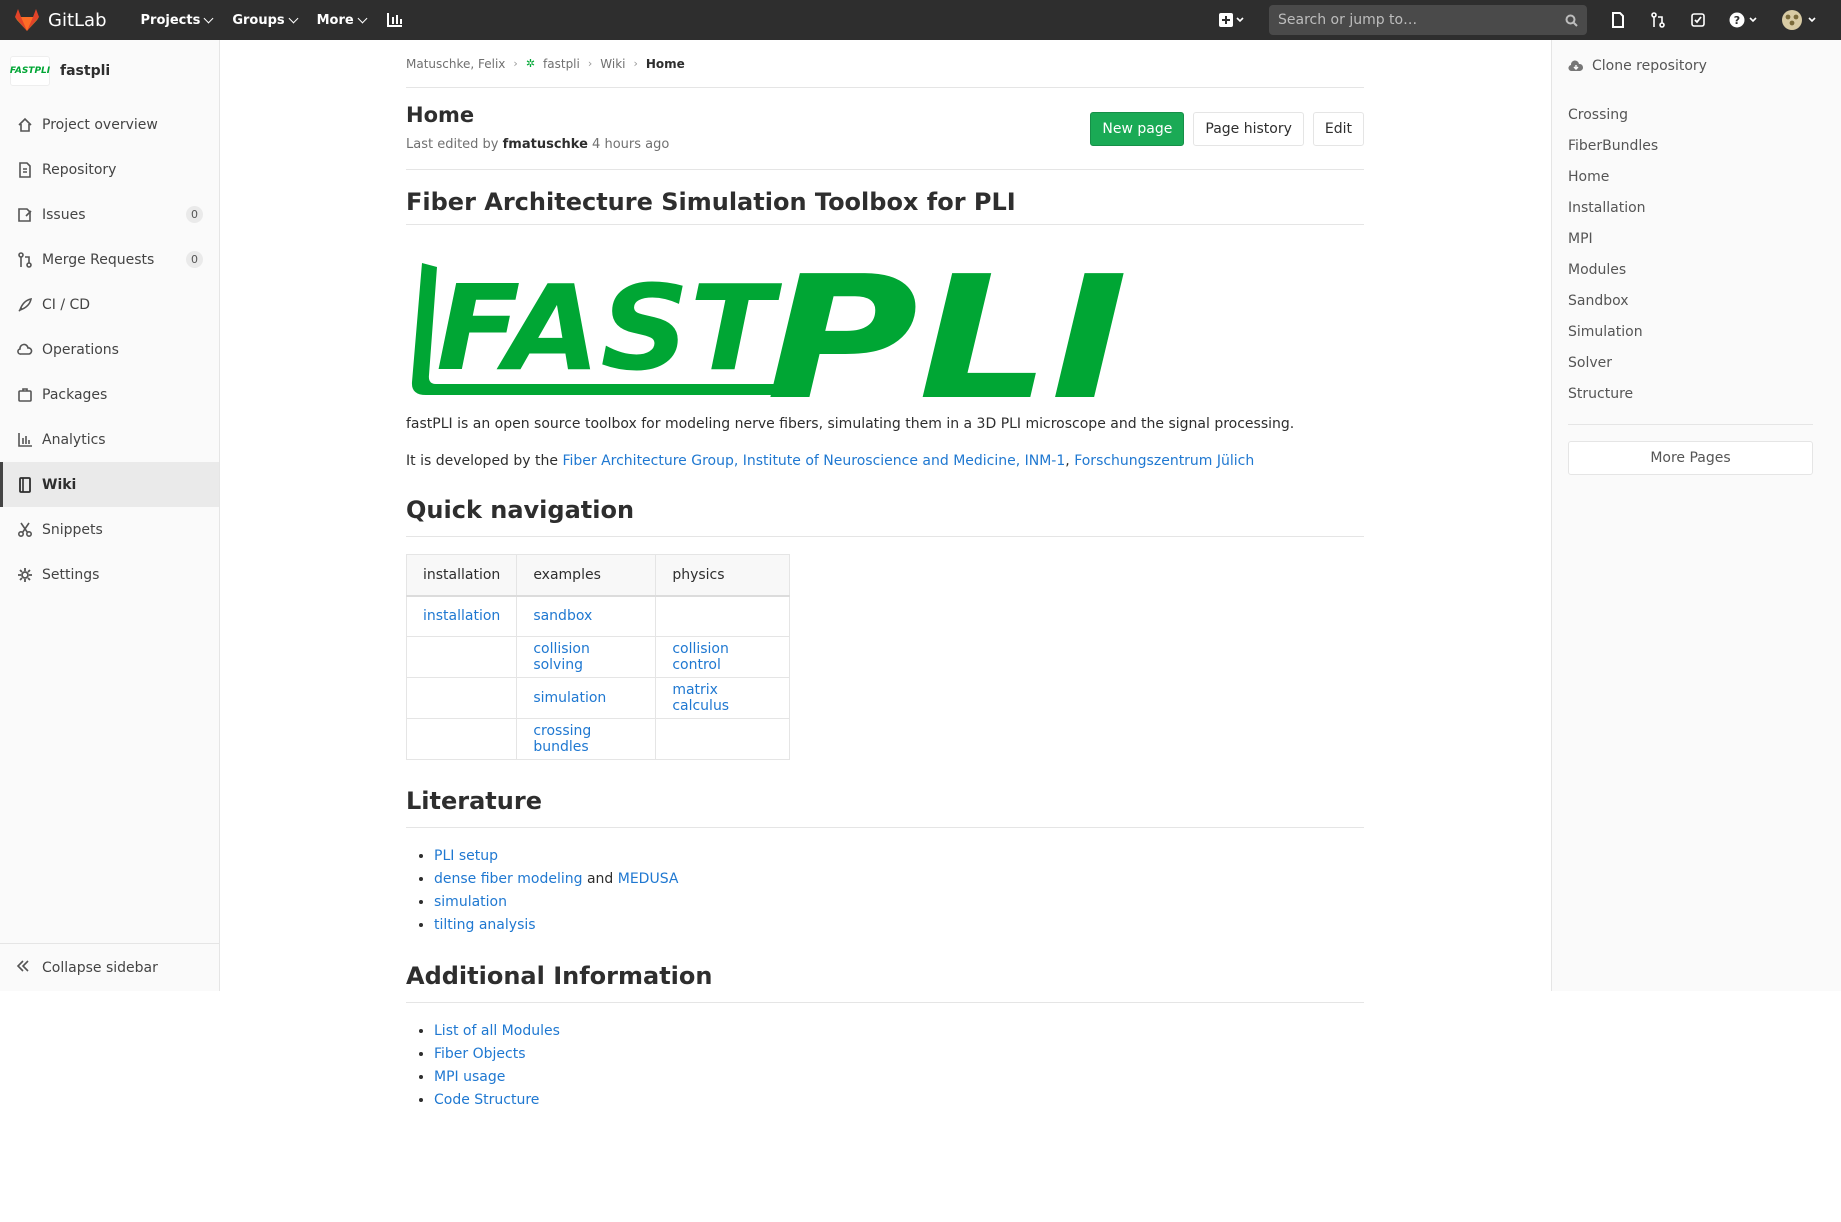 This screenshot has height=1222, width=1841. What do you see at coordinates (1649, 66) in the screenshot?
I see `clone-repository-label: Clone repository` at bounding box center [1649, 66].